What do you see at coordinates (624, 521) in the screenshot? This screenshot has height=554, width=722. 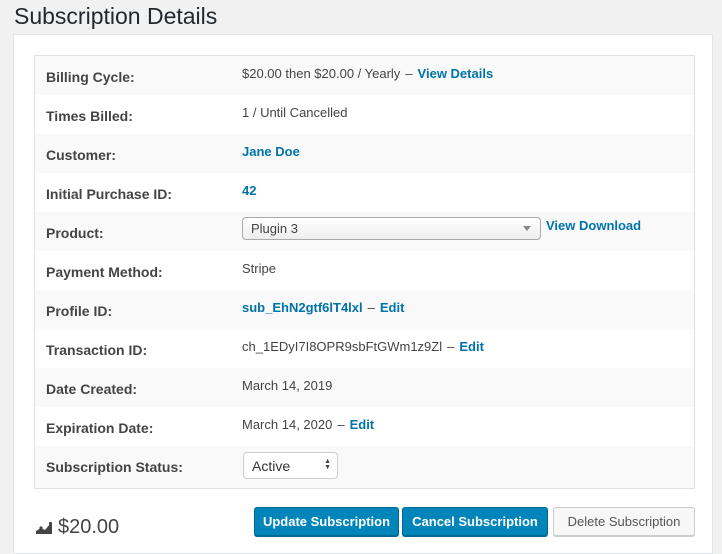 I see `delete-subscription-button: Delete Subscription` at bounding box center [624, 521].